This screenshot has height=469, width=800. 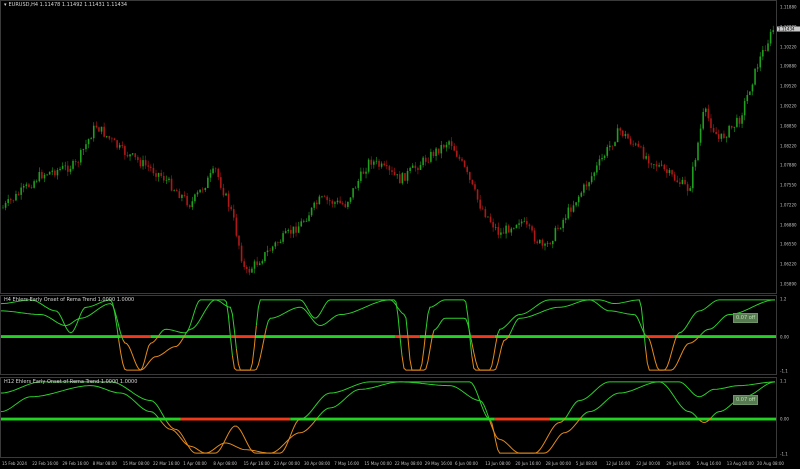 What do you see at coordinates (788, 86) in the screenshot?
I see `price-tick-label: 1.09520` at bounding box center [788, 86].